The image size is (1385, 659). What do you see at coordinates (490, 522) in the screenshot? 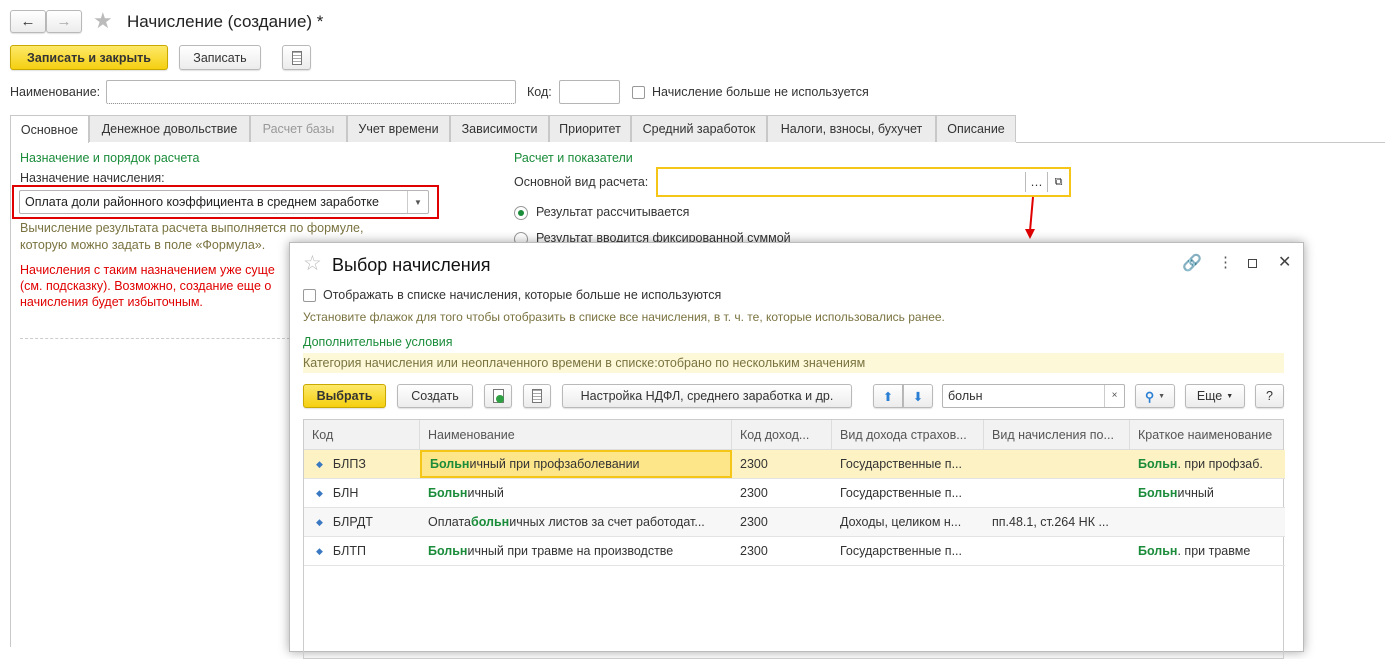
I see `name-match: больн` at bounding box center [490, 522].